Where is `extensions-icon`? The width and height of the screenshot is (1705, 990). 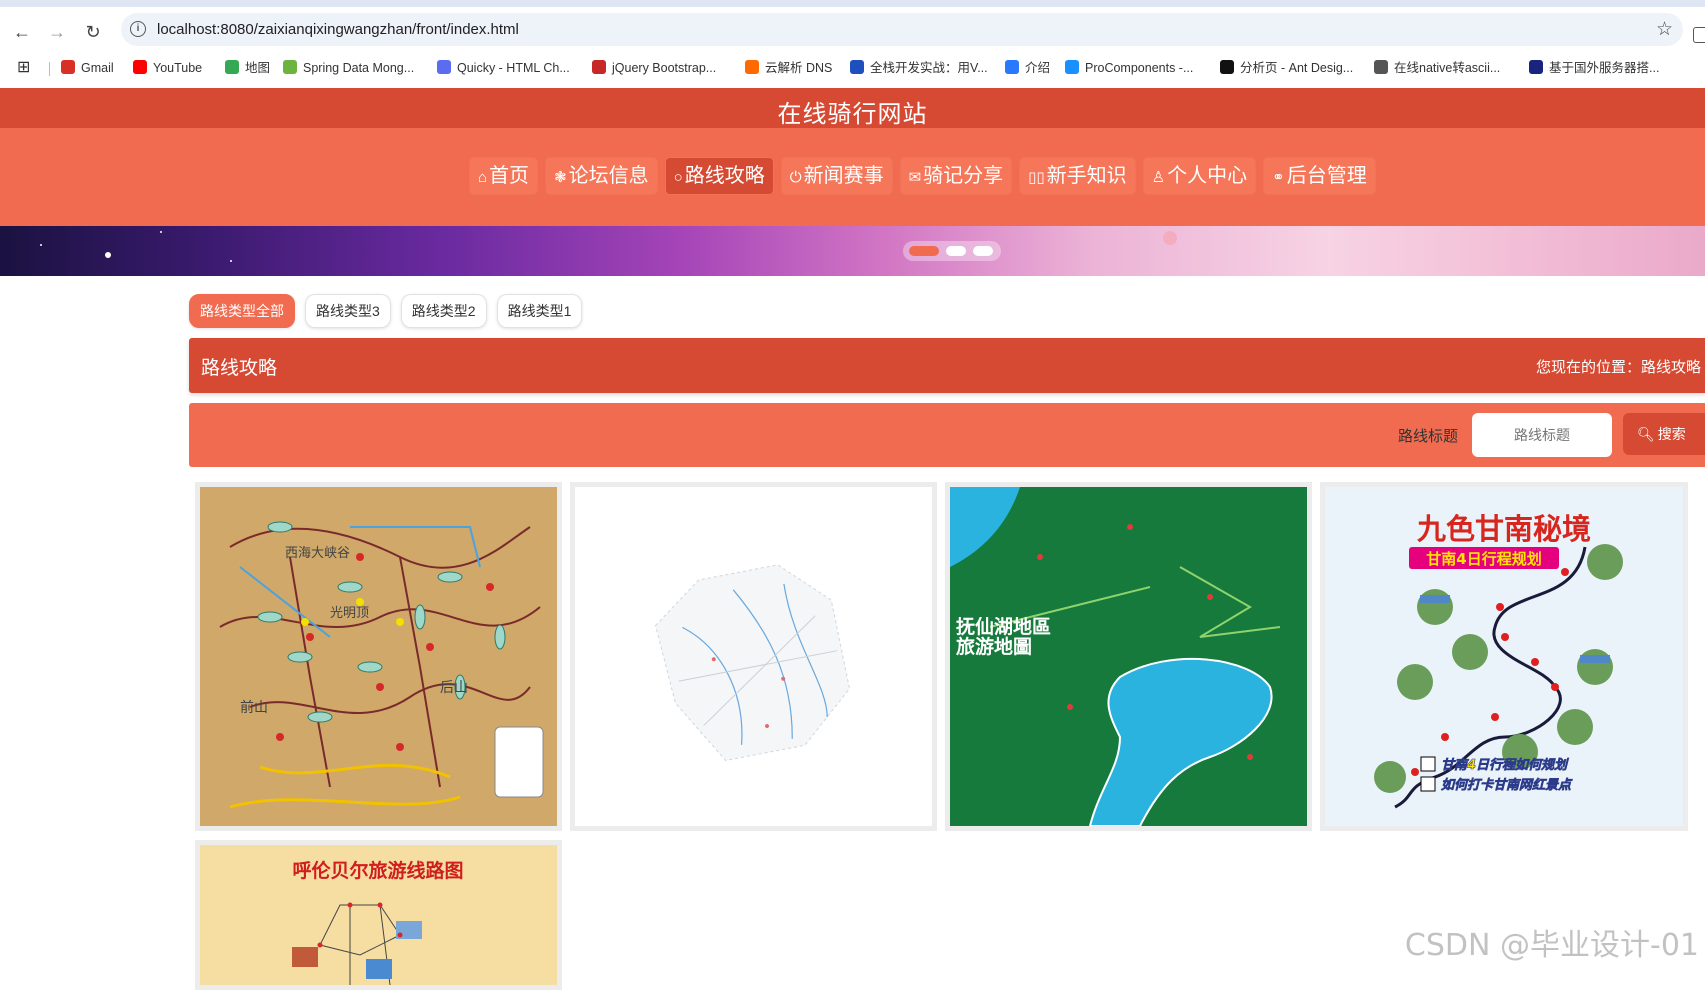 extensions-icon is located at coordinates (1699, 35).